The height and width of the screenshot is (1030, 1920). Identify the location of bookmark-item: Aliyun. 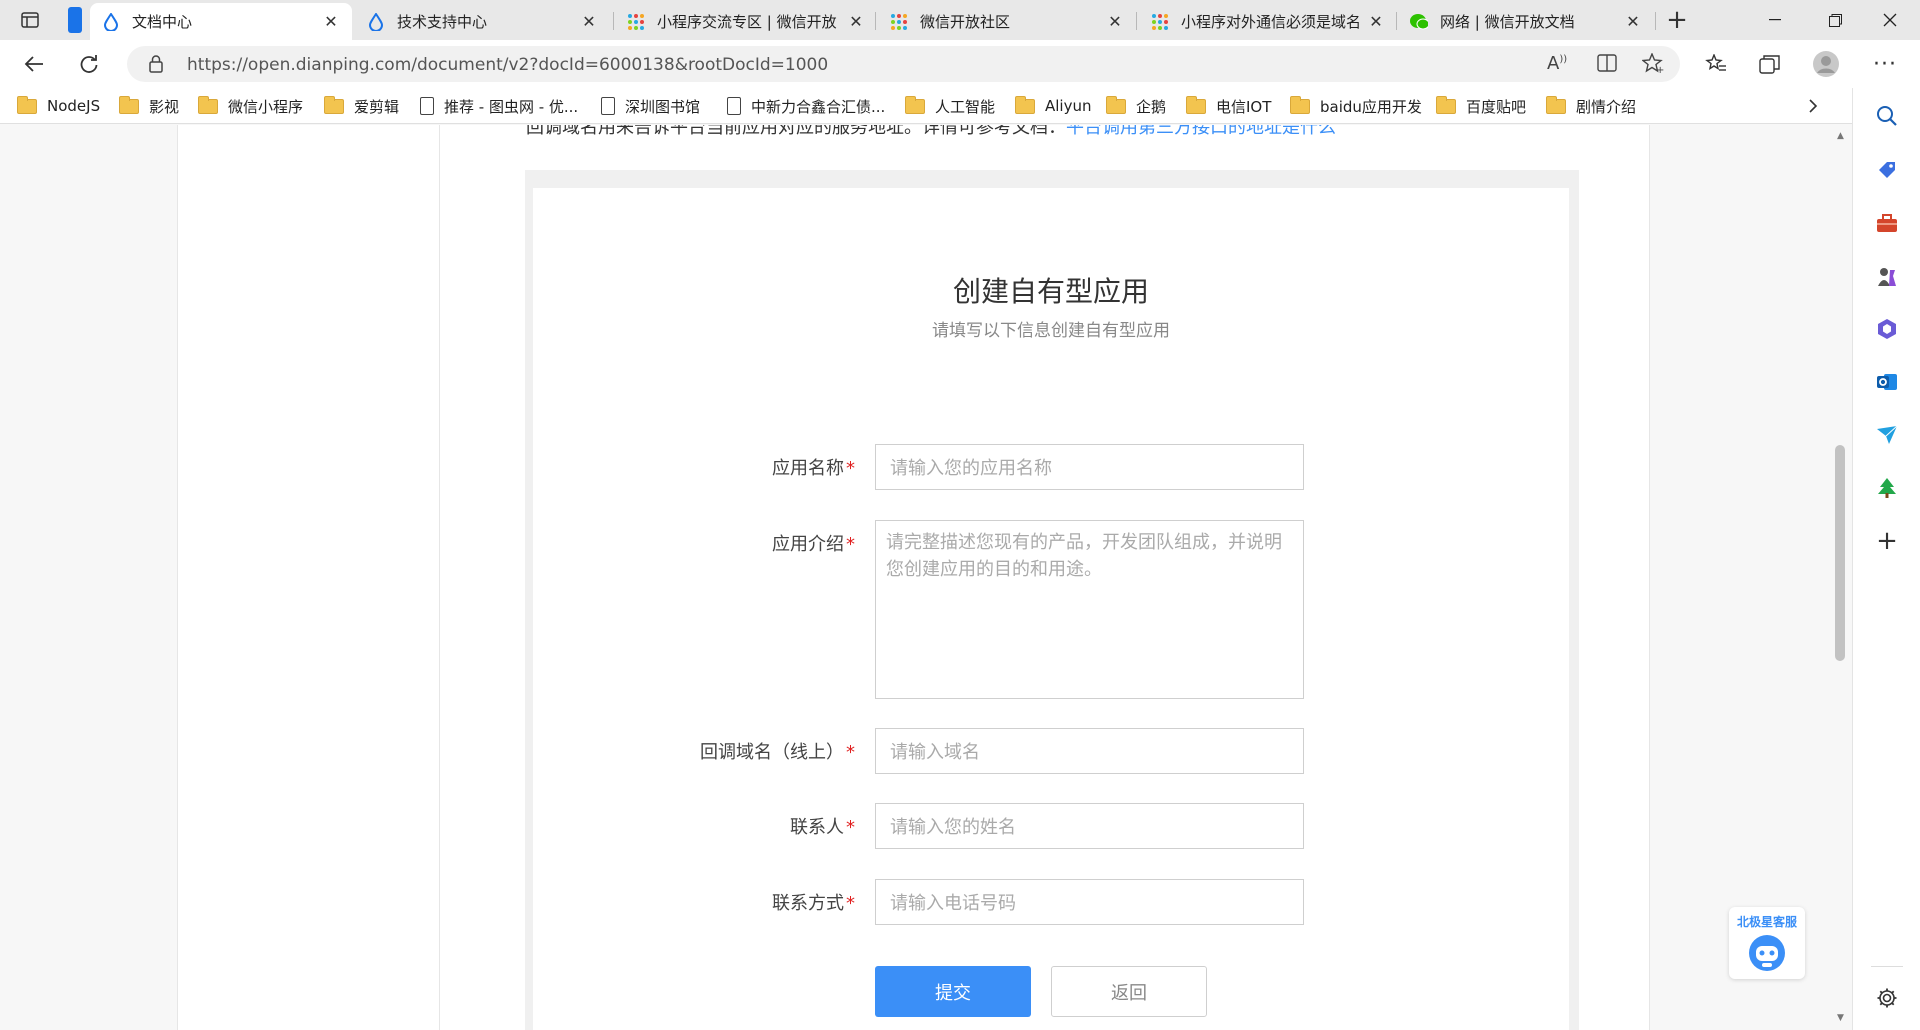
(1053, 106).